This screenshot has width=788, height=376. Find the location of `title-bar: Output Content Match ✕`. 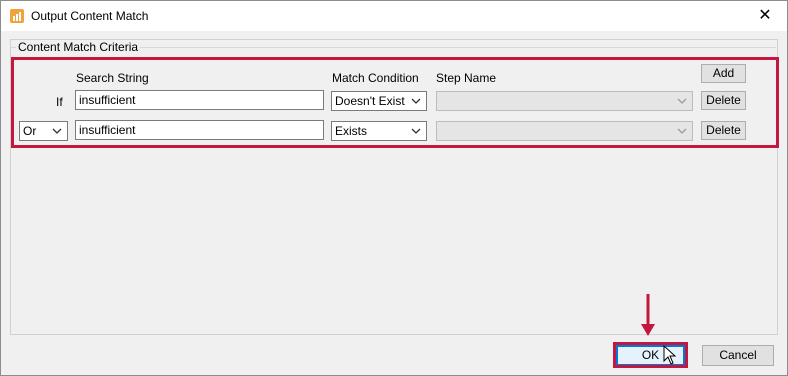

title-bar: Output Content Match ✕ is located at coordinates (394, 16).